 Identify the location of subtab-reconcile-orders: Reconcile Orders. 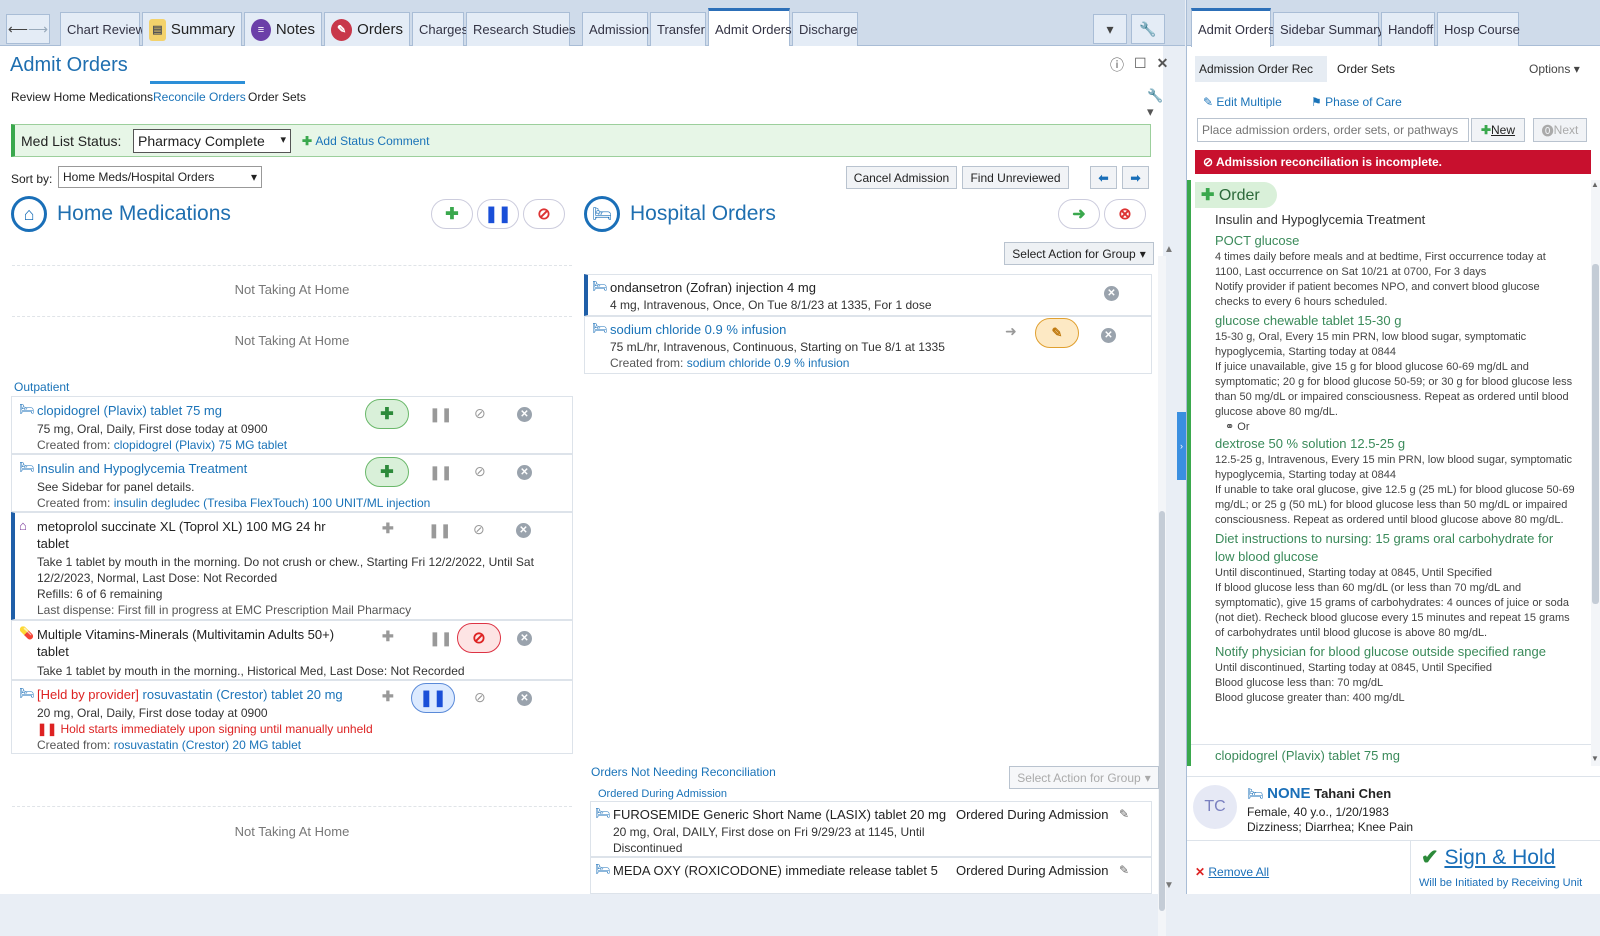
(199, 97).